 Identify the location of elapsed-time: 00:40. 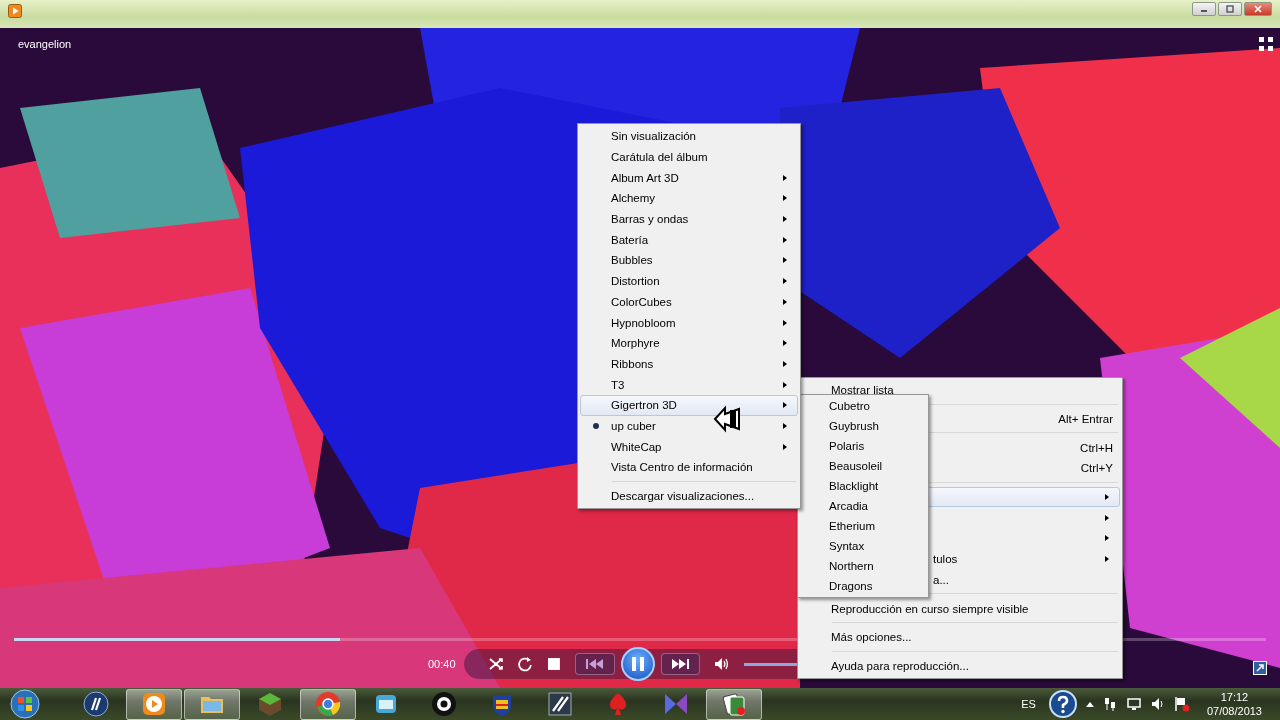
(442, 664).